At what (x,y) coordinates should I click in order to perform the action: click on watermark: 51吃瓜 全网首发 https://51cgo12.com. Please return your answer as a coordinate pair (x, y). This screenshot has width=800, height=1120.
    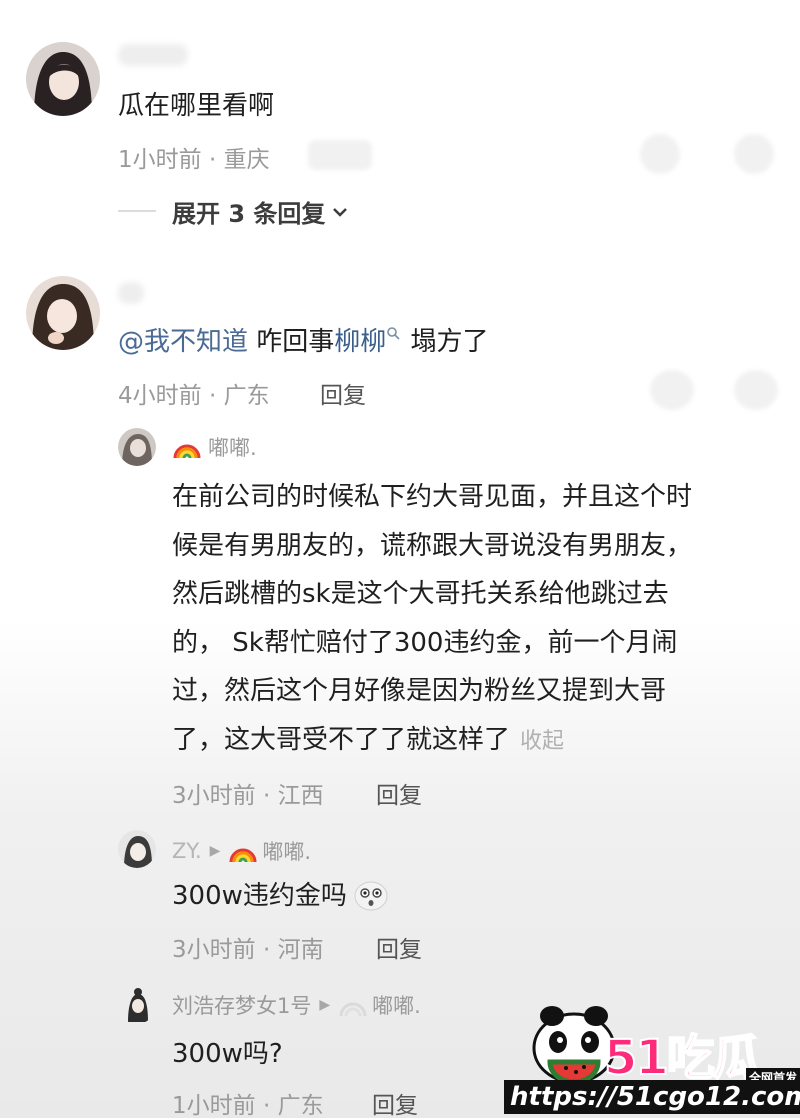
    Looking at the image, I should click on (650, 1057).